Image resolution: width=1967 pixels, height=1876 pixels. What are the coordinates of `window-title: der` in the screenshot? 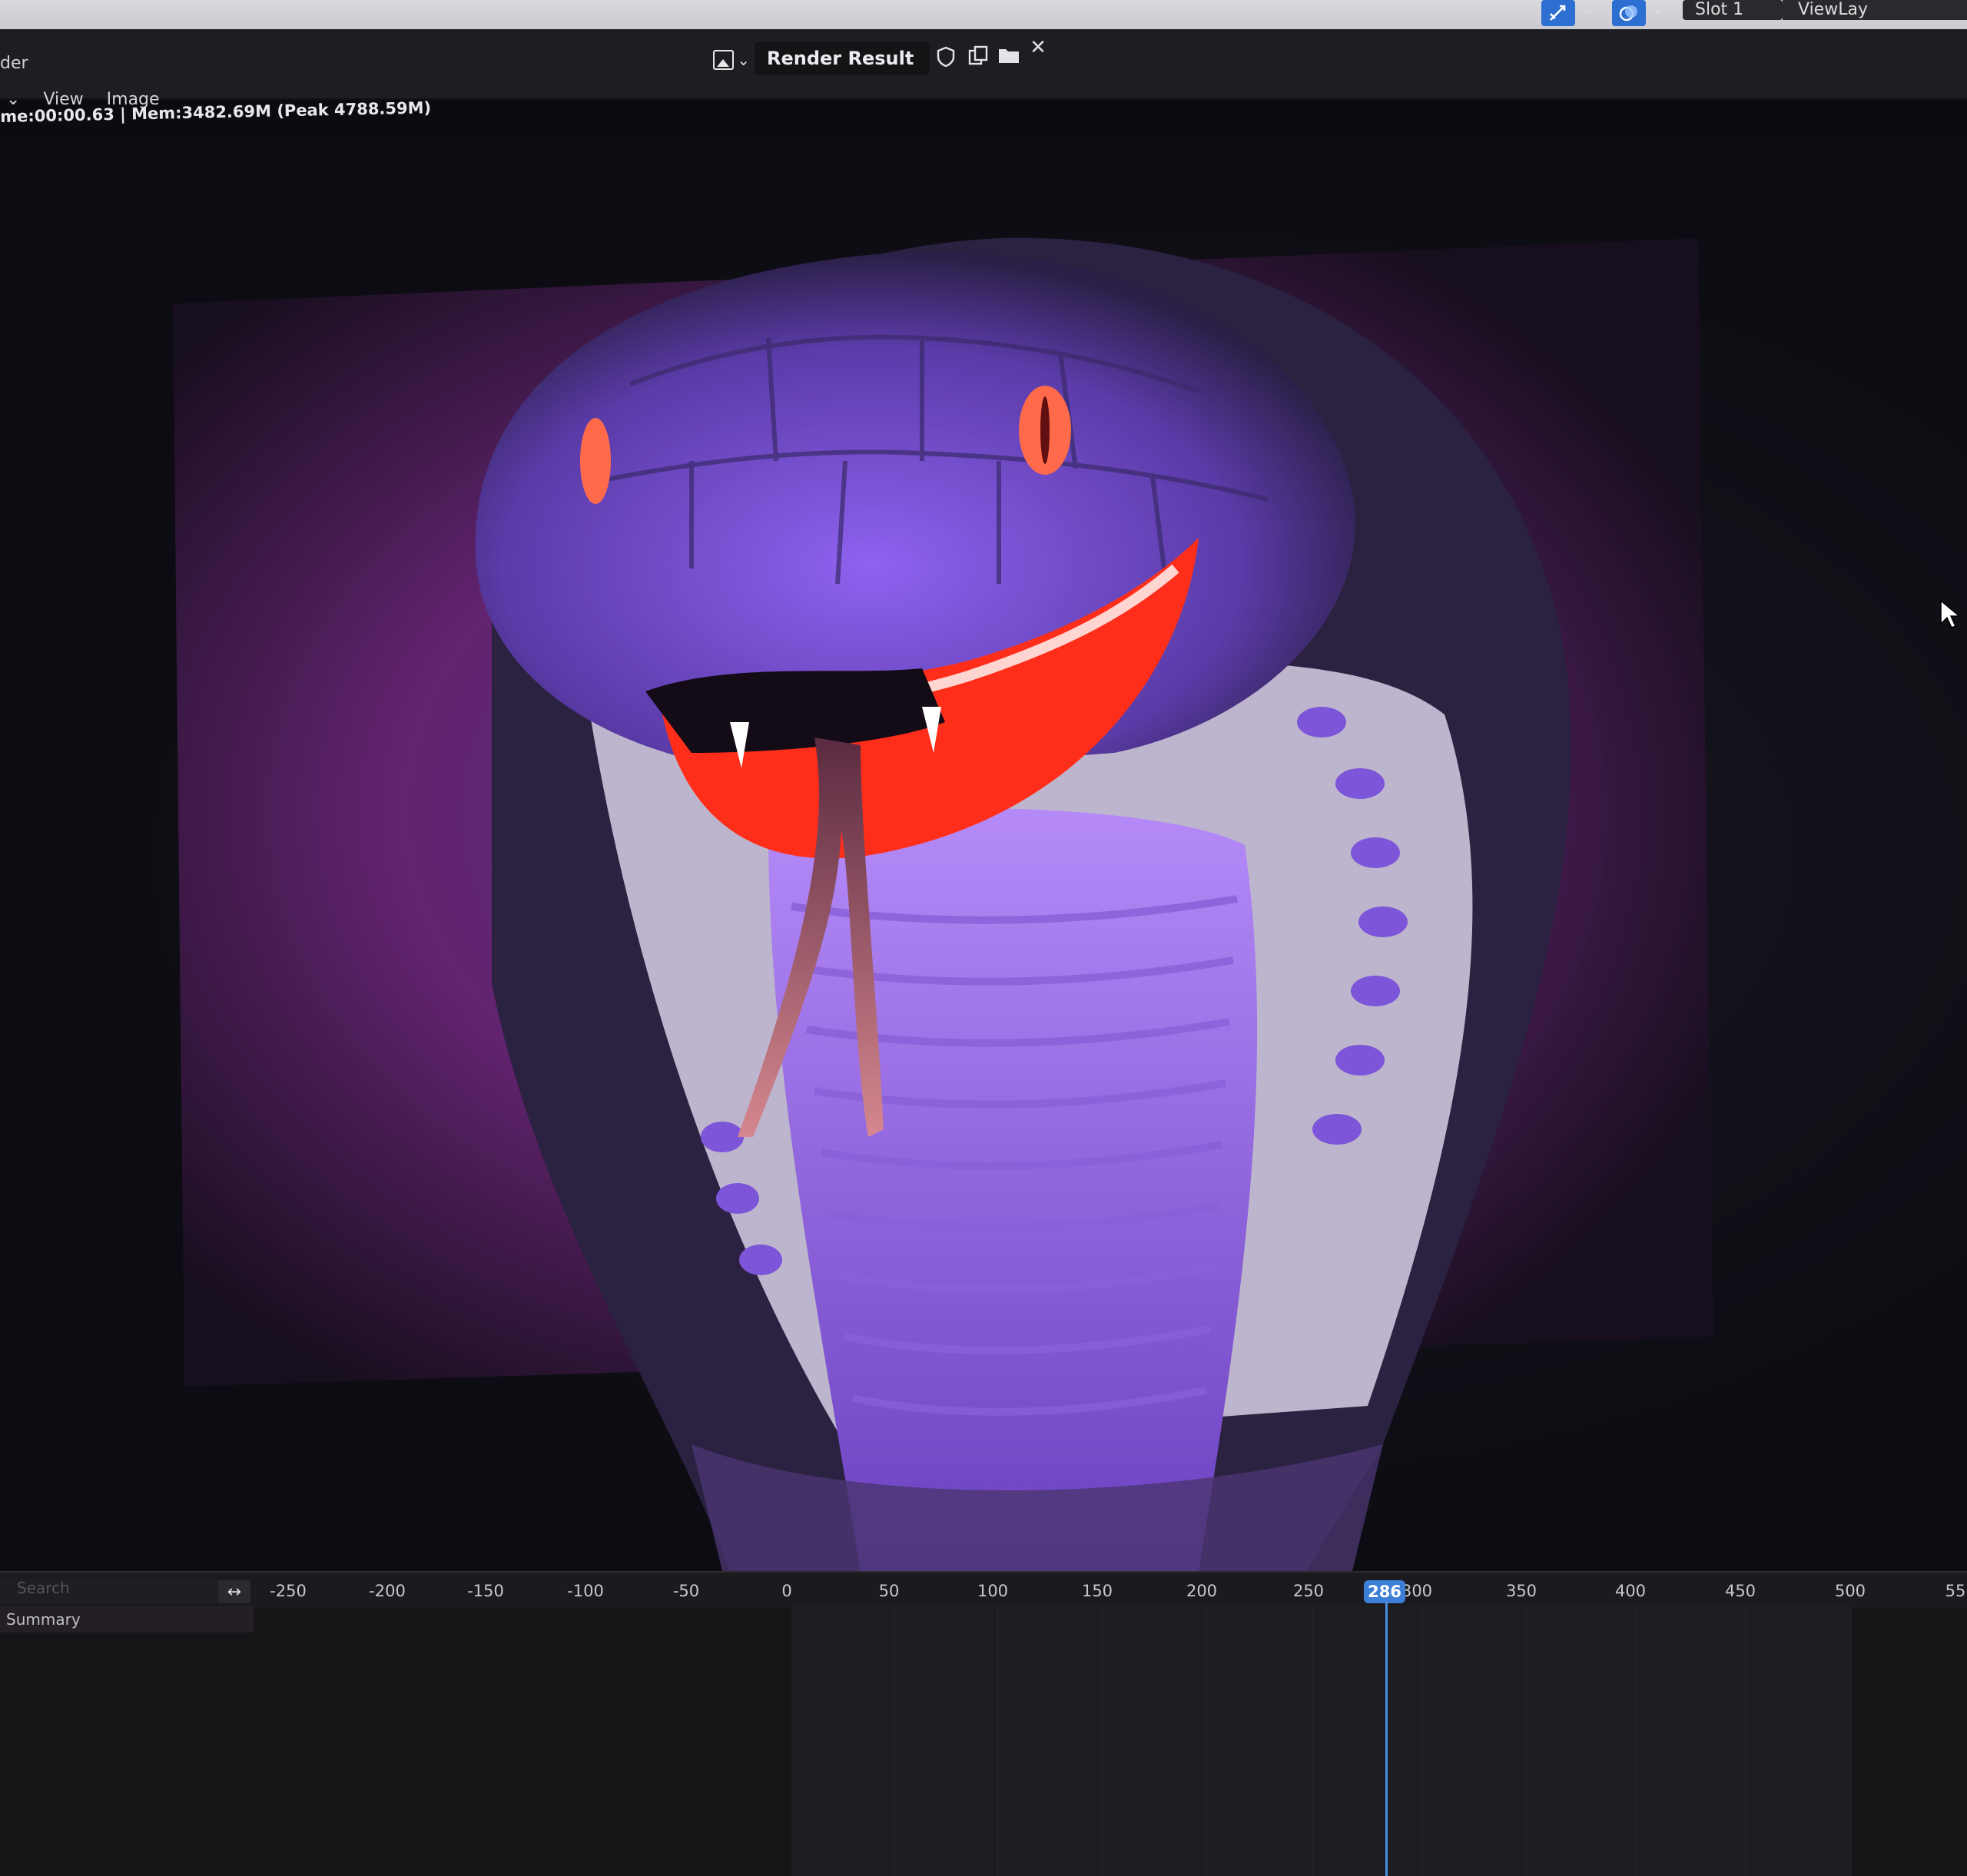 It's located at (14, 63).